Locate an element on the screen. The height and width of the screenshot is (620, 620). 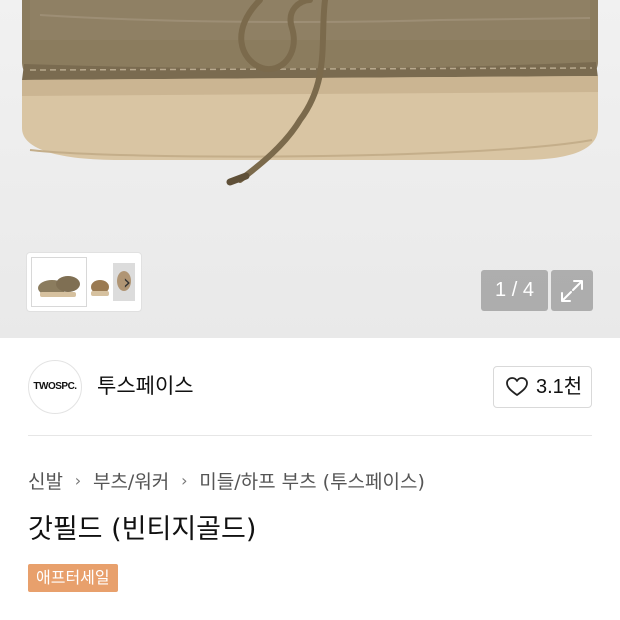
like-button: 3.1천 is located at coordinates (542, 387).